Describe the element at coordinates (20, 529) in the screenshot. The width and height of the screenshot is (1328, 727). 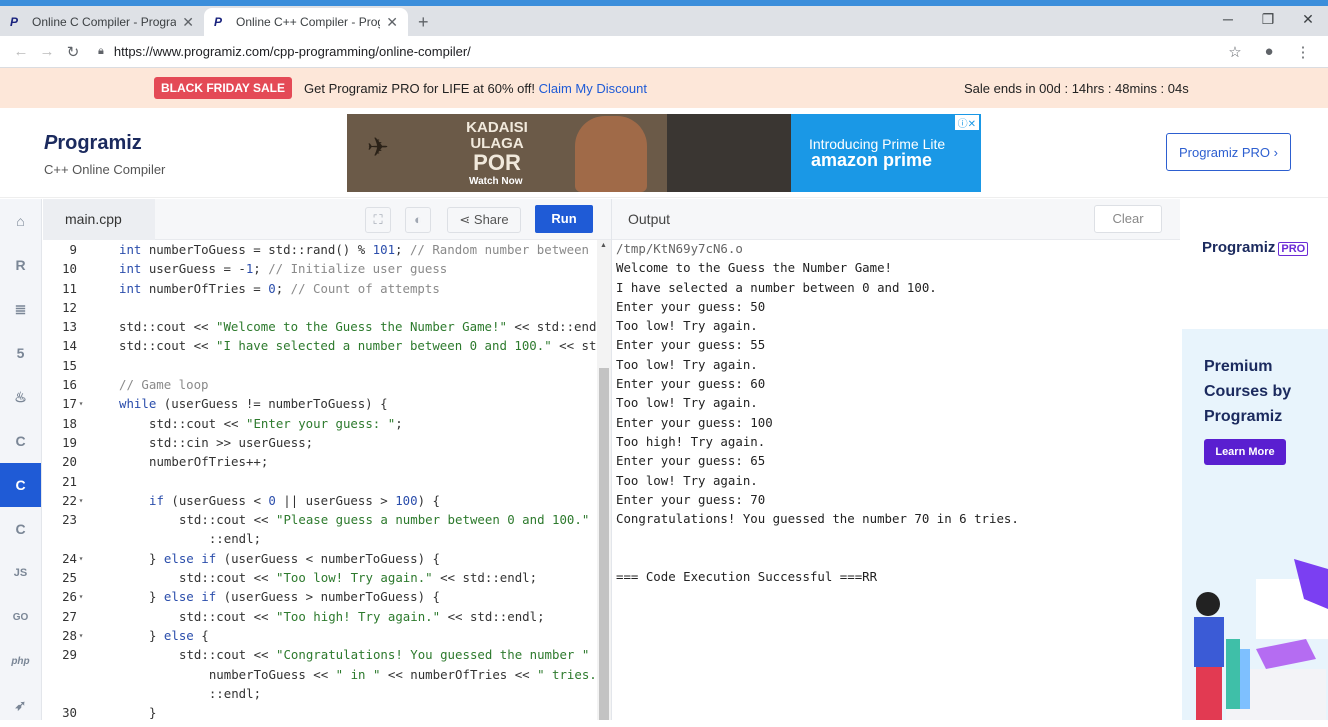
I see `csharp-icon: C` at that location.